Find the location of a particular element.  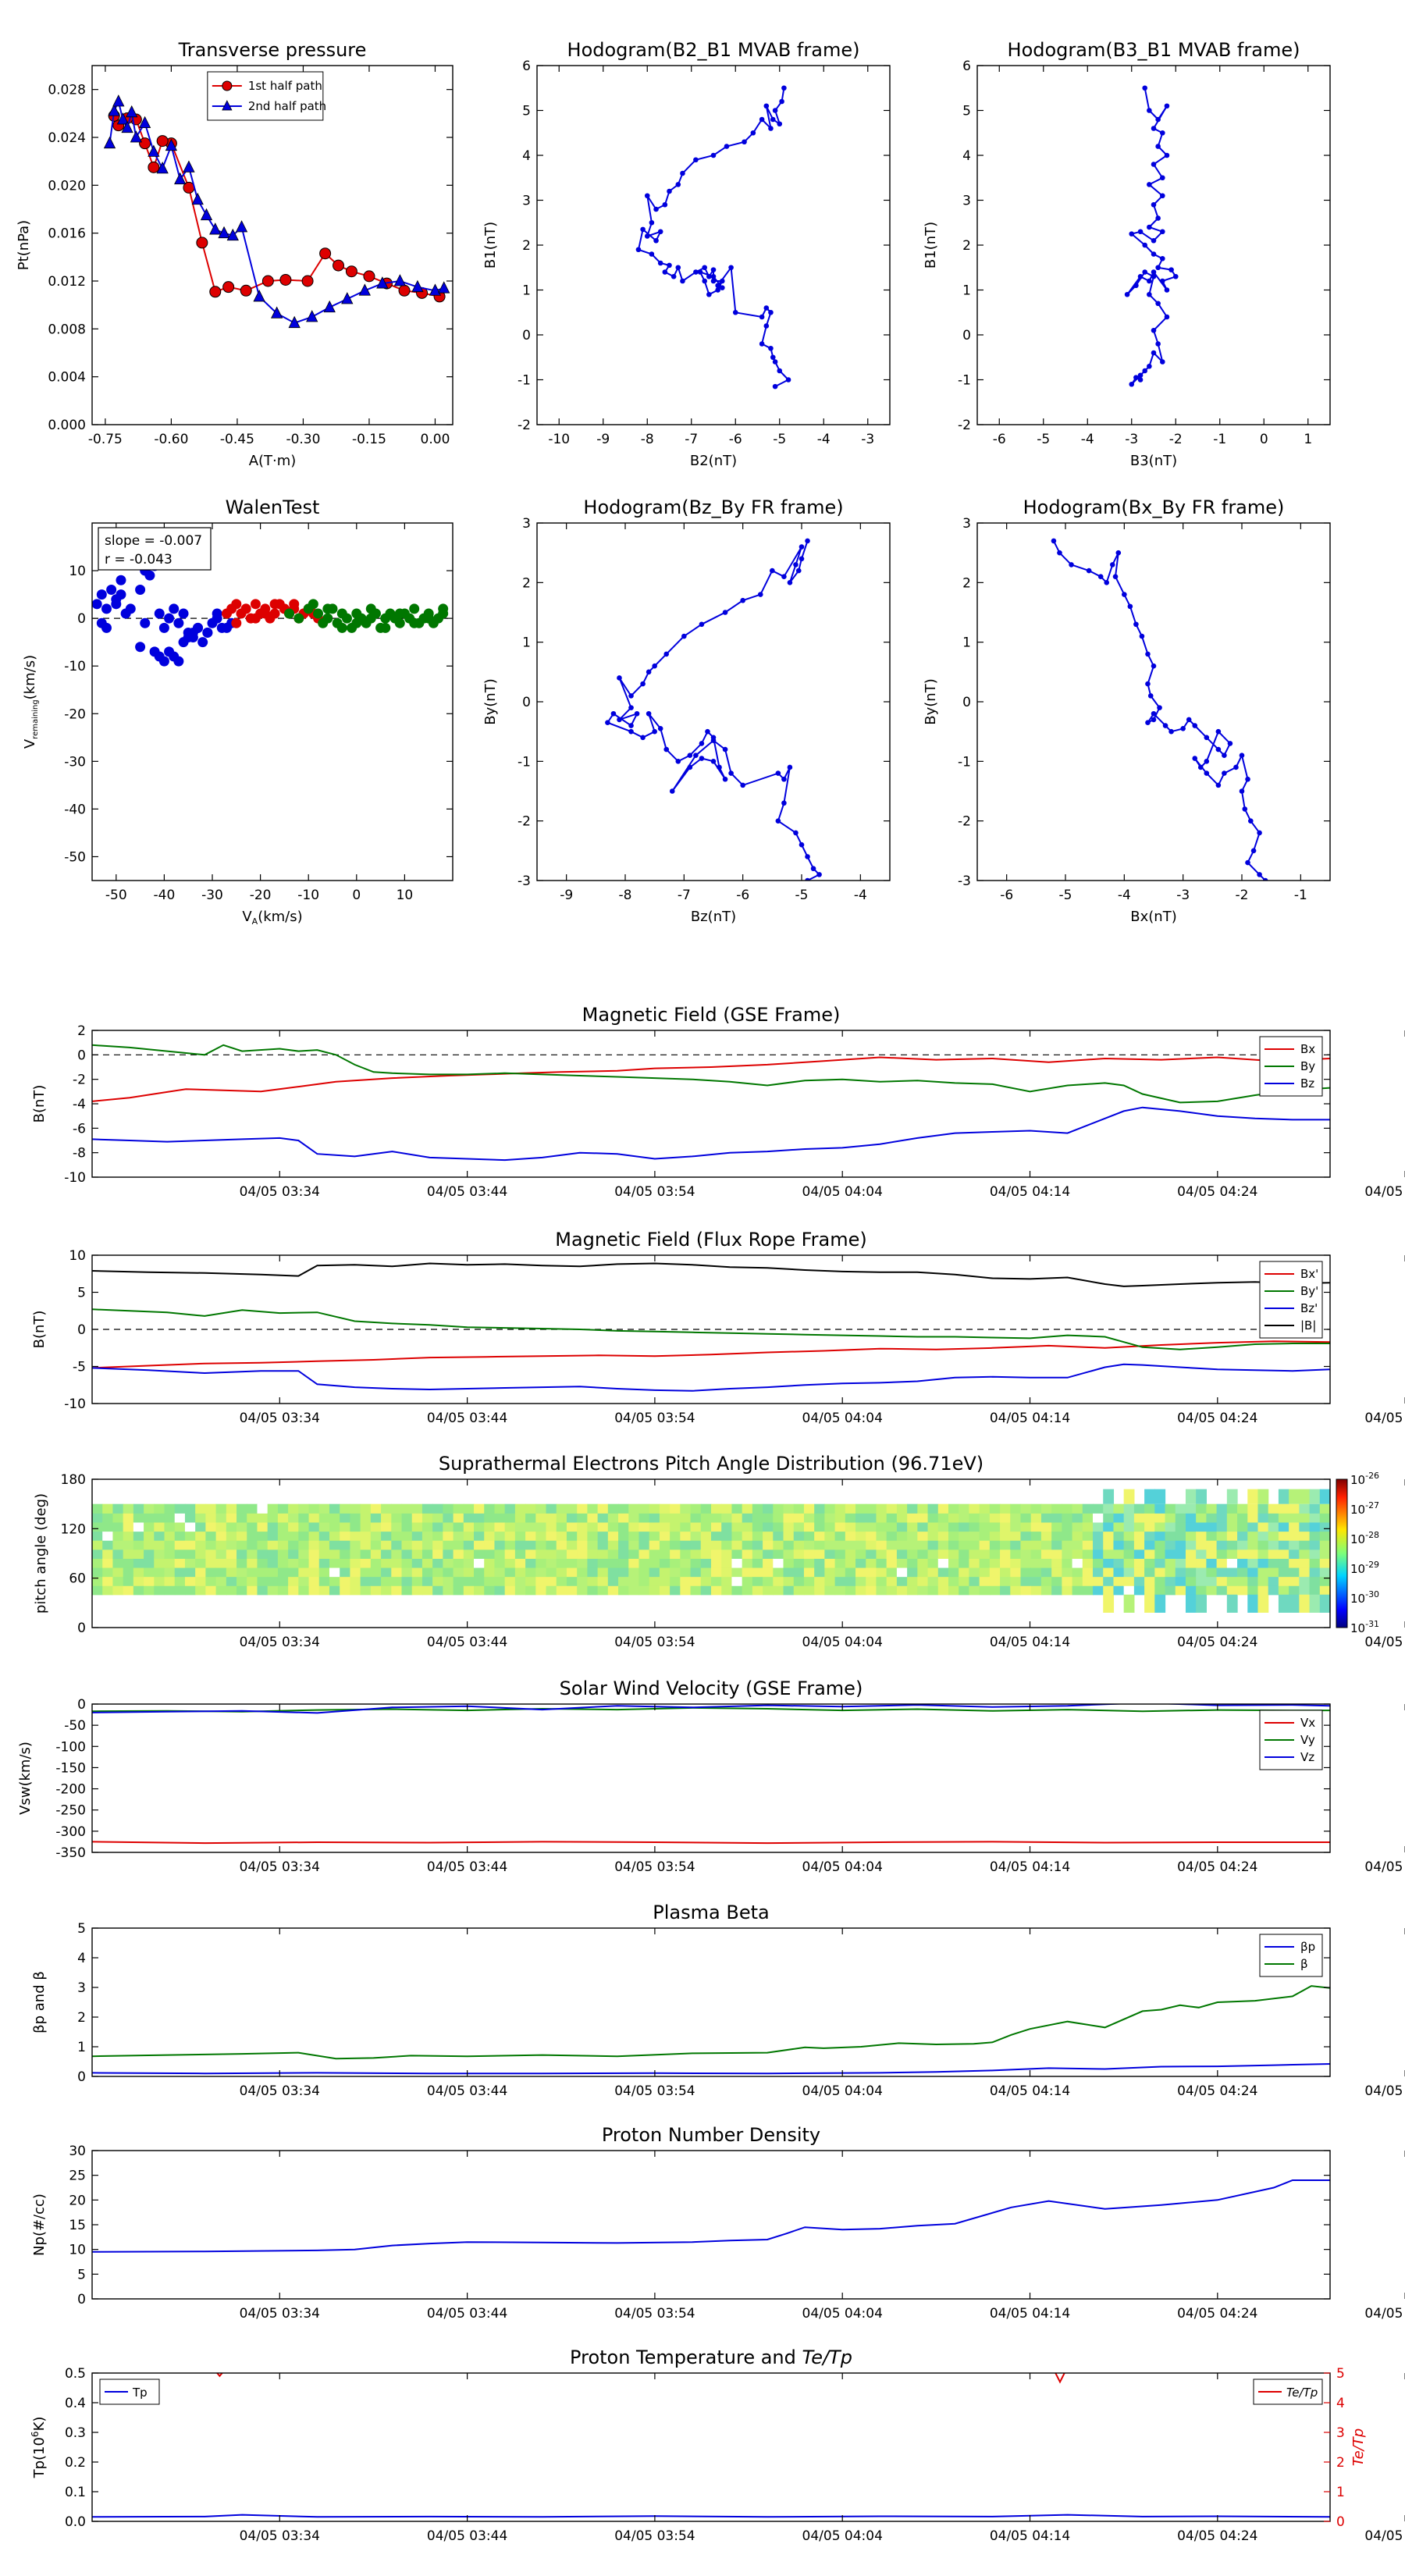

np-ytick-label: 10 is located at coordinates (77, 2250).